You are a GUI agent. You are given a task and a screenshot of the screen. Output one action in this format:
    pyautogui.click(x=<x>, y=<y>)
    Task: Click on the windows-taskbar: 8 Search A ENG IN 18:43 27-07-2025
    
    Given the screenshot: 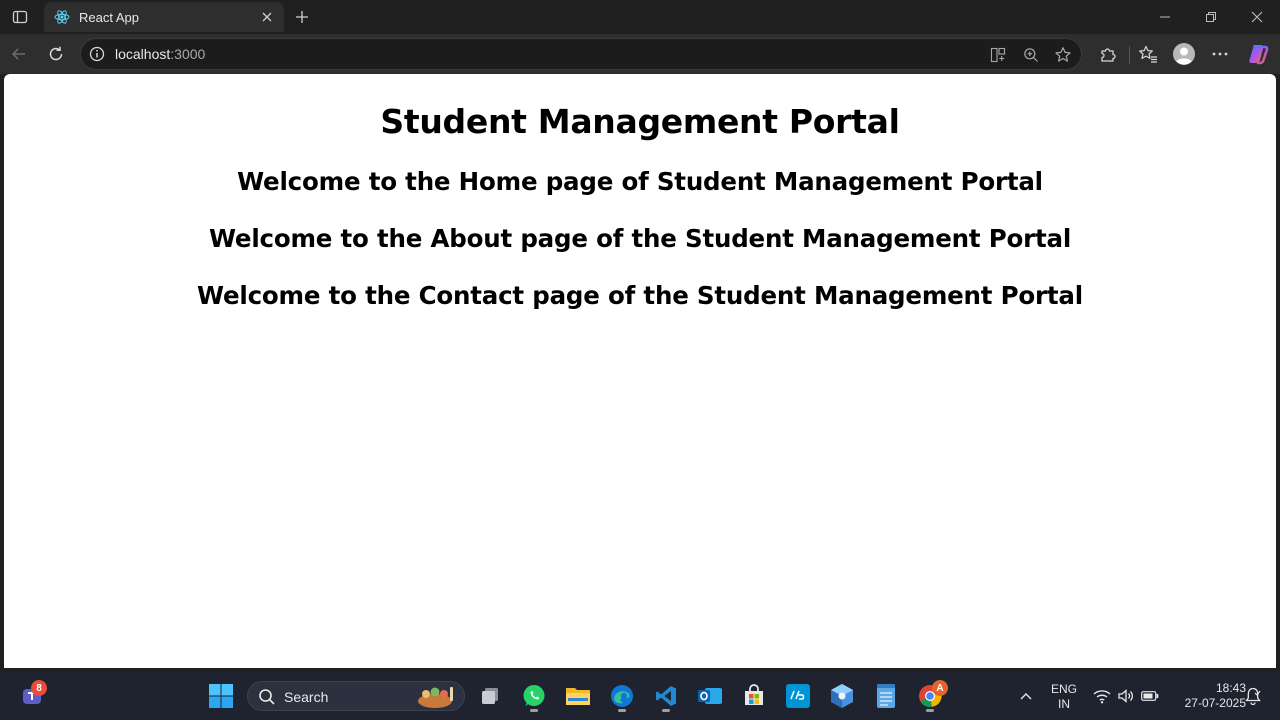 What is the action you would take?
    pyautogui.click(x=640, y=696)
    